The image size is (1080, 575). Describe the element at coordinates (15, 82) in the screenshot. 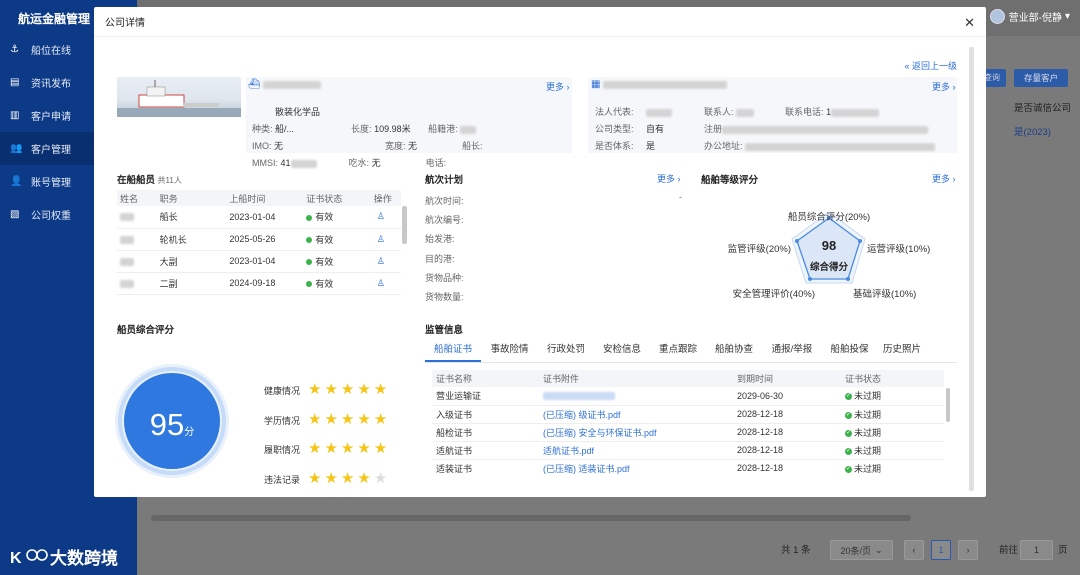

I see `document-icon: ▤` at that location.